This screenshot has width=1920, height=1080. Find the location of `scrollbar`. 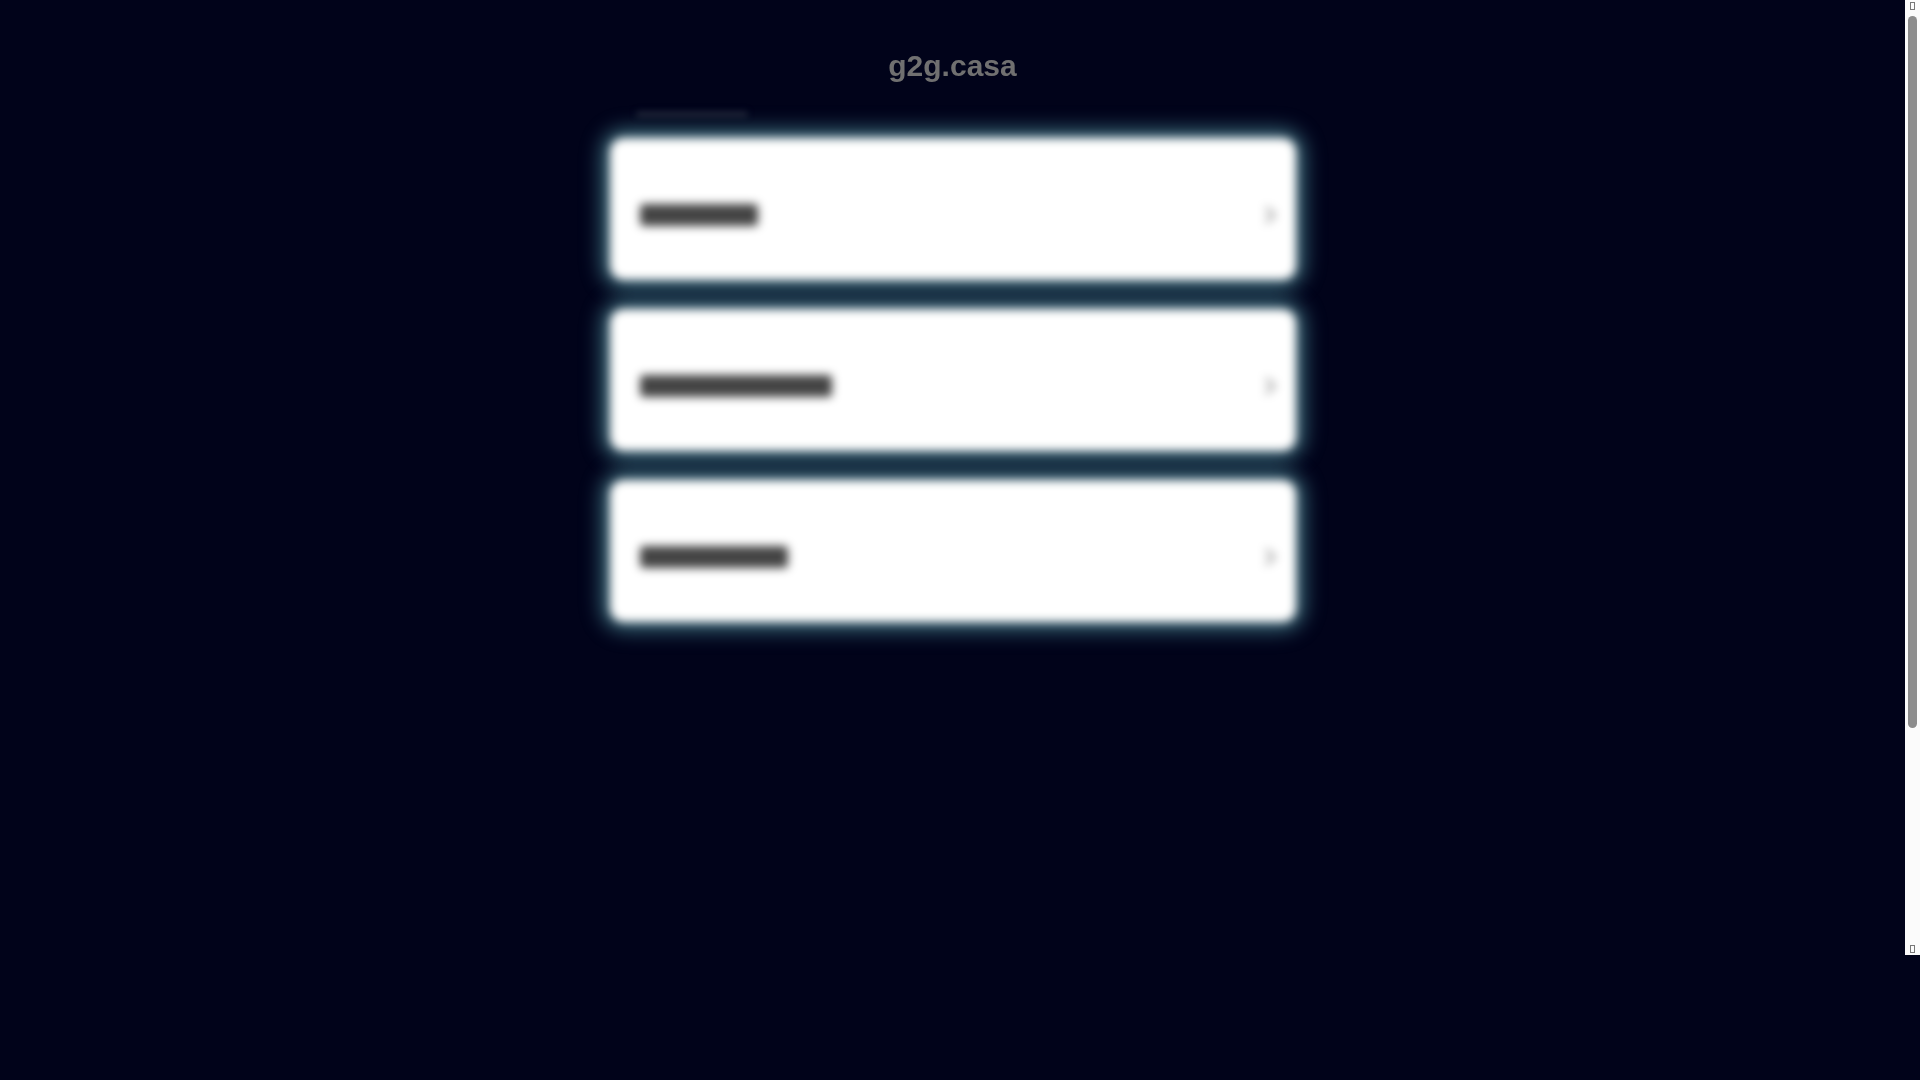

scrollbar is located at coordinates (1912, 477).